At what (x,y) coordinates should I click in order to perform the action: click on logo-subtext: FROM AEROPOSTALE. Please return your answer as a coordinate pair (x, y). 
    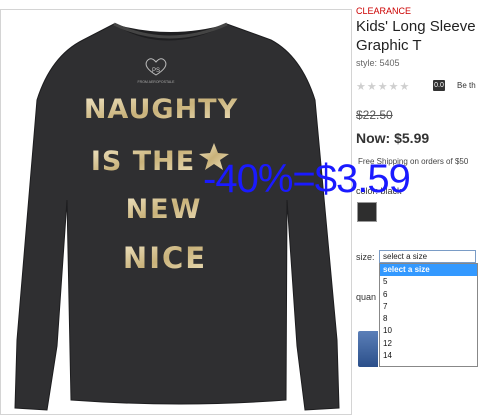
    Looking at the image, I should click on (157, 82).